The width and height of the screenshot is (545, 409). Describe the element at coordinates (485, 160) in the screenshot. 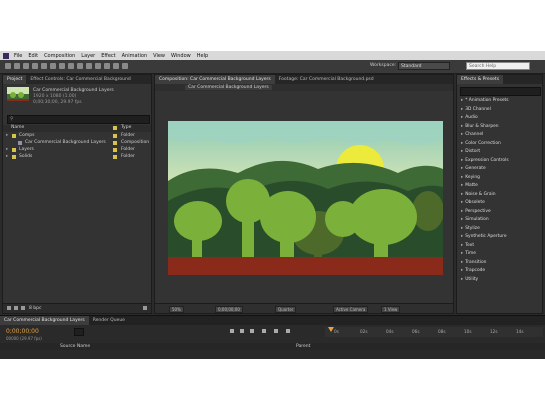

I see `effects-category: ▸ Expression Controls` at that location.